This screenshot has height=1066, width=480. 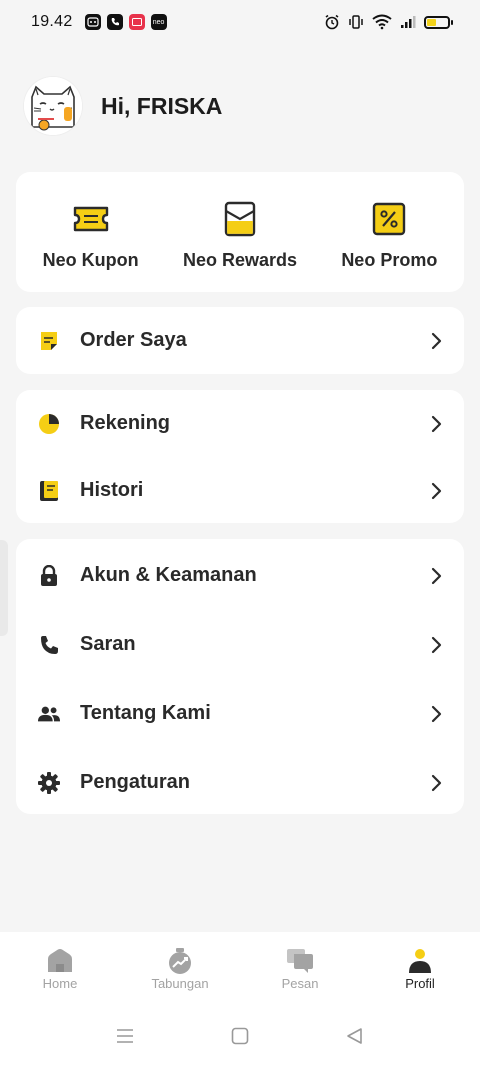 What do you see at coordinates (60, 960) in the screenshot?
I see `home-icon` at bounding box center [60, 960].